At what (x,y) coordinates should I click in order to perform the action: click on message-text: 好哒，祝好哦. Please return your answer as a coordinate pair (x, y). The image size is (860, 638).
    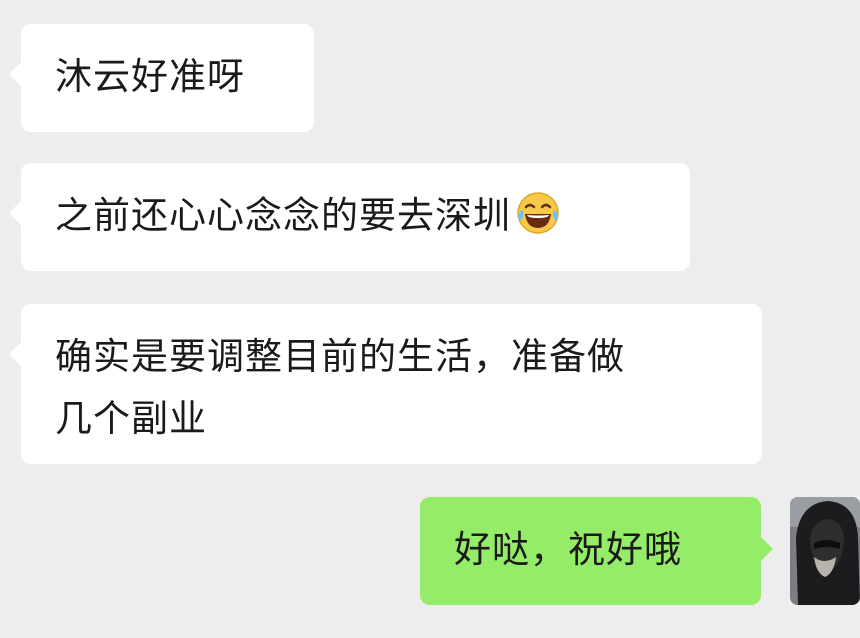
    Looking at the image, I should click on (568, 549).